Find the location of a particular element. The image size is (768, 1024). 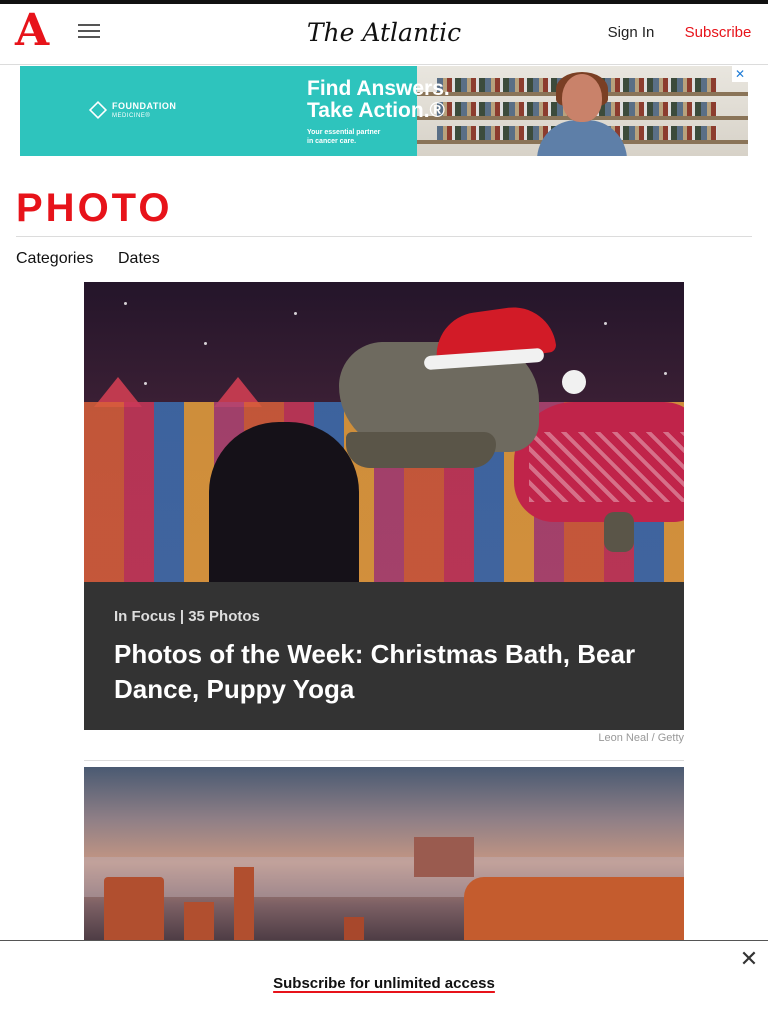

menu-icon is located at coordinates (90, 31).